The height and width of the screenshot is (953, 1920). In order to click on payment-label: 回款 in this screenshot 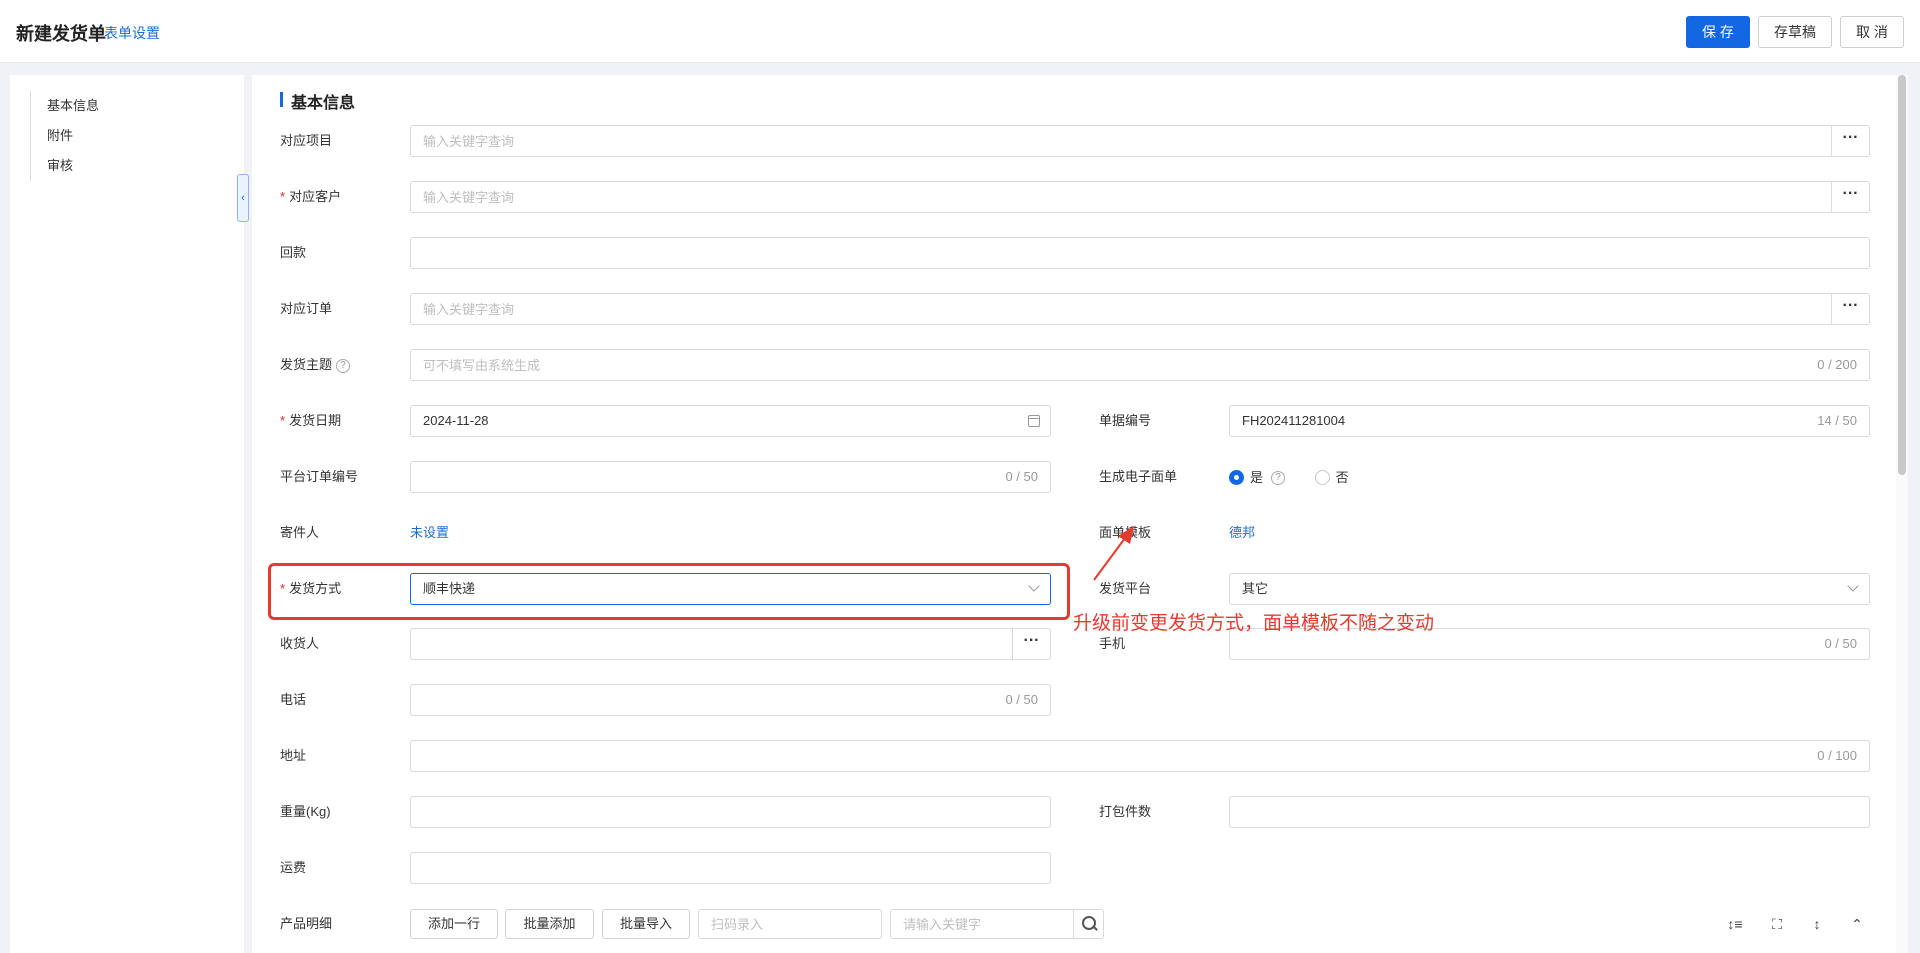, I will do `click(293, 252)`.